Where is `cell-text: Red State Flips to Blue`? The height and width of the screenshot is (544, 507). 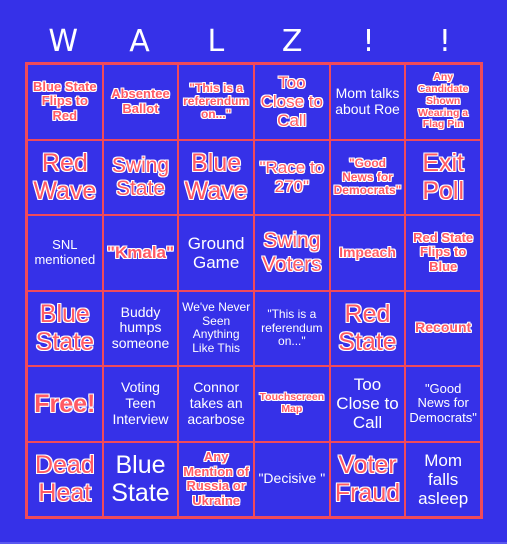 cell-text: Red State Flips to Blue is located at coordinates (443, 252).